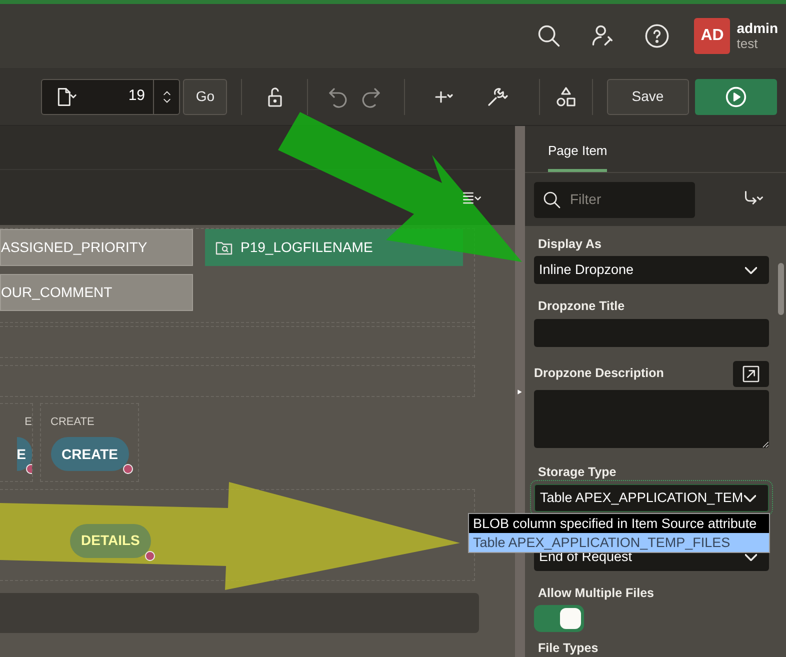  Describe the element at coordinates (117, 96) in the screenshot. I see `page-number: 19` at that location.